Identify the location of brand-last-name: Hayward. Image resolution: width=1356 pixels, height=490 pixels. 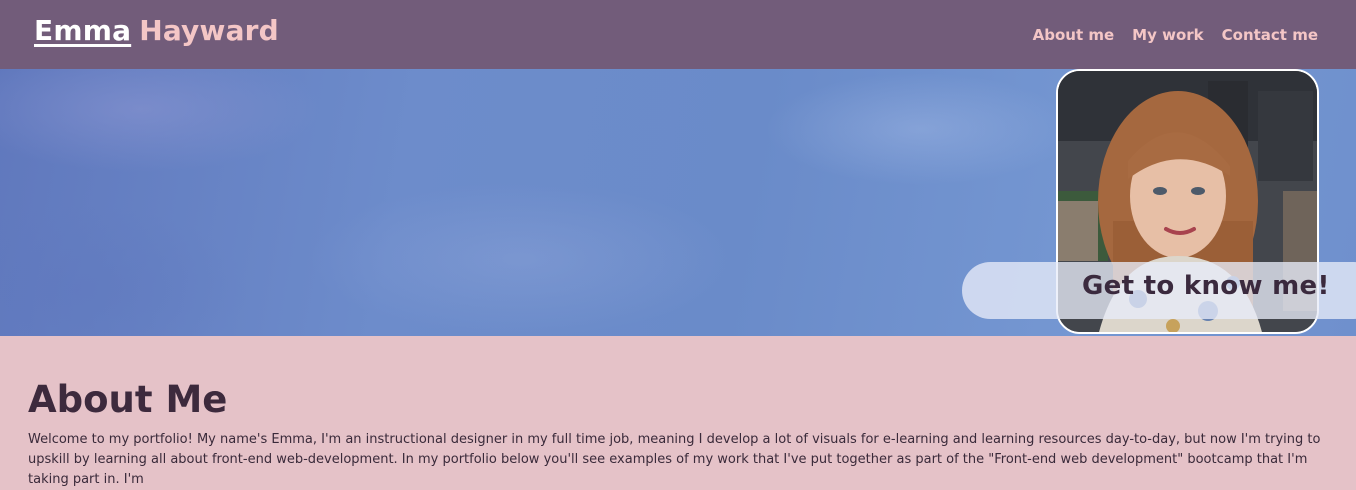
(209, 30).